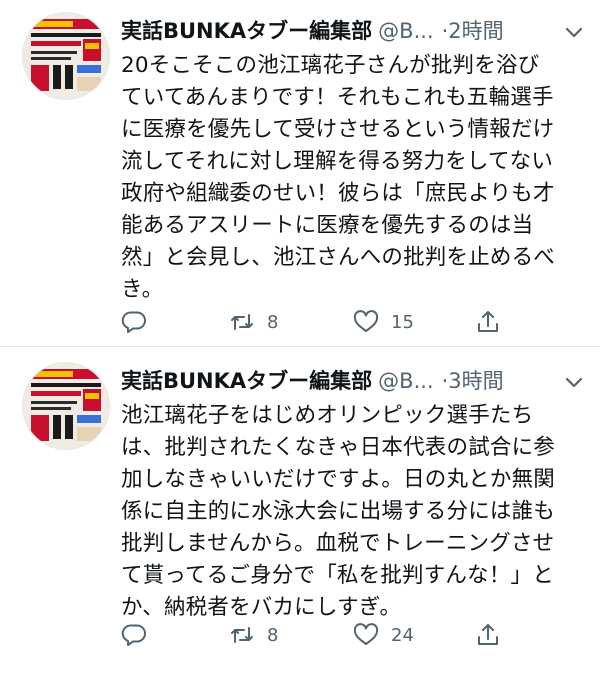 The height and width of the screenshot is (675, 600). I want to click on like-count: 15, so click(402, 322).